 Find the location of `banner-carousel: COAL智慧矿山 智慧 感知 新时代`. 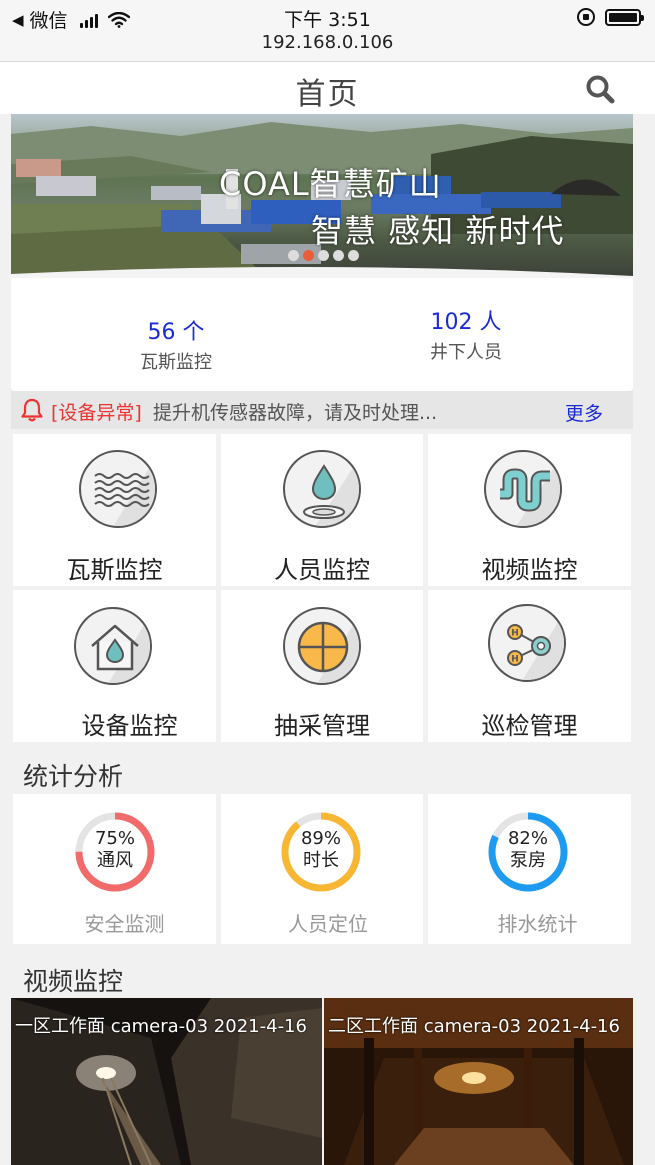

banner-carousel: COAL智慧矿山 智慧 感知 新时代 is located at coordinates (322, 198).